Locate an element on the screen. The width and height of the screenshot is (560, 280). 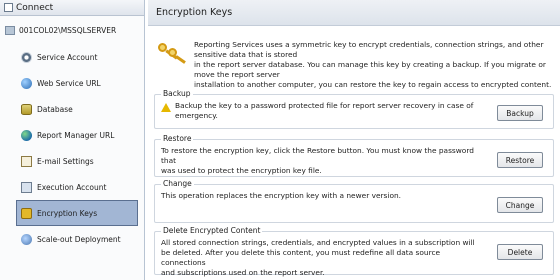
server-node: 001COL02\MSSQLSERVER is located at coordinates (72, 30).